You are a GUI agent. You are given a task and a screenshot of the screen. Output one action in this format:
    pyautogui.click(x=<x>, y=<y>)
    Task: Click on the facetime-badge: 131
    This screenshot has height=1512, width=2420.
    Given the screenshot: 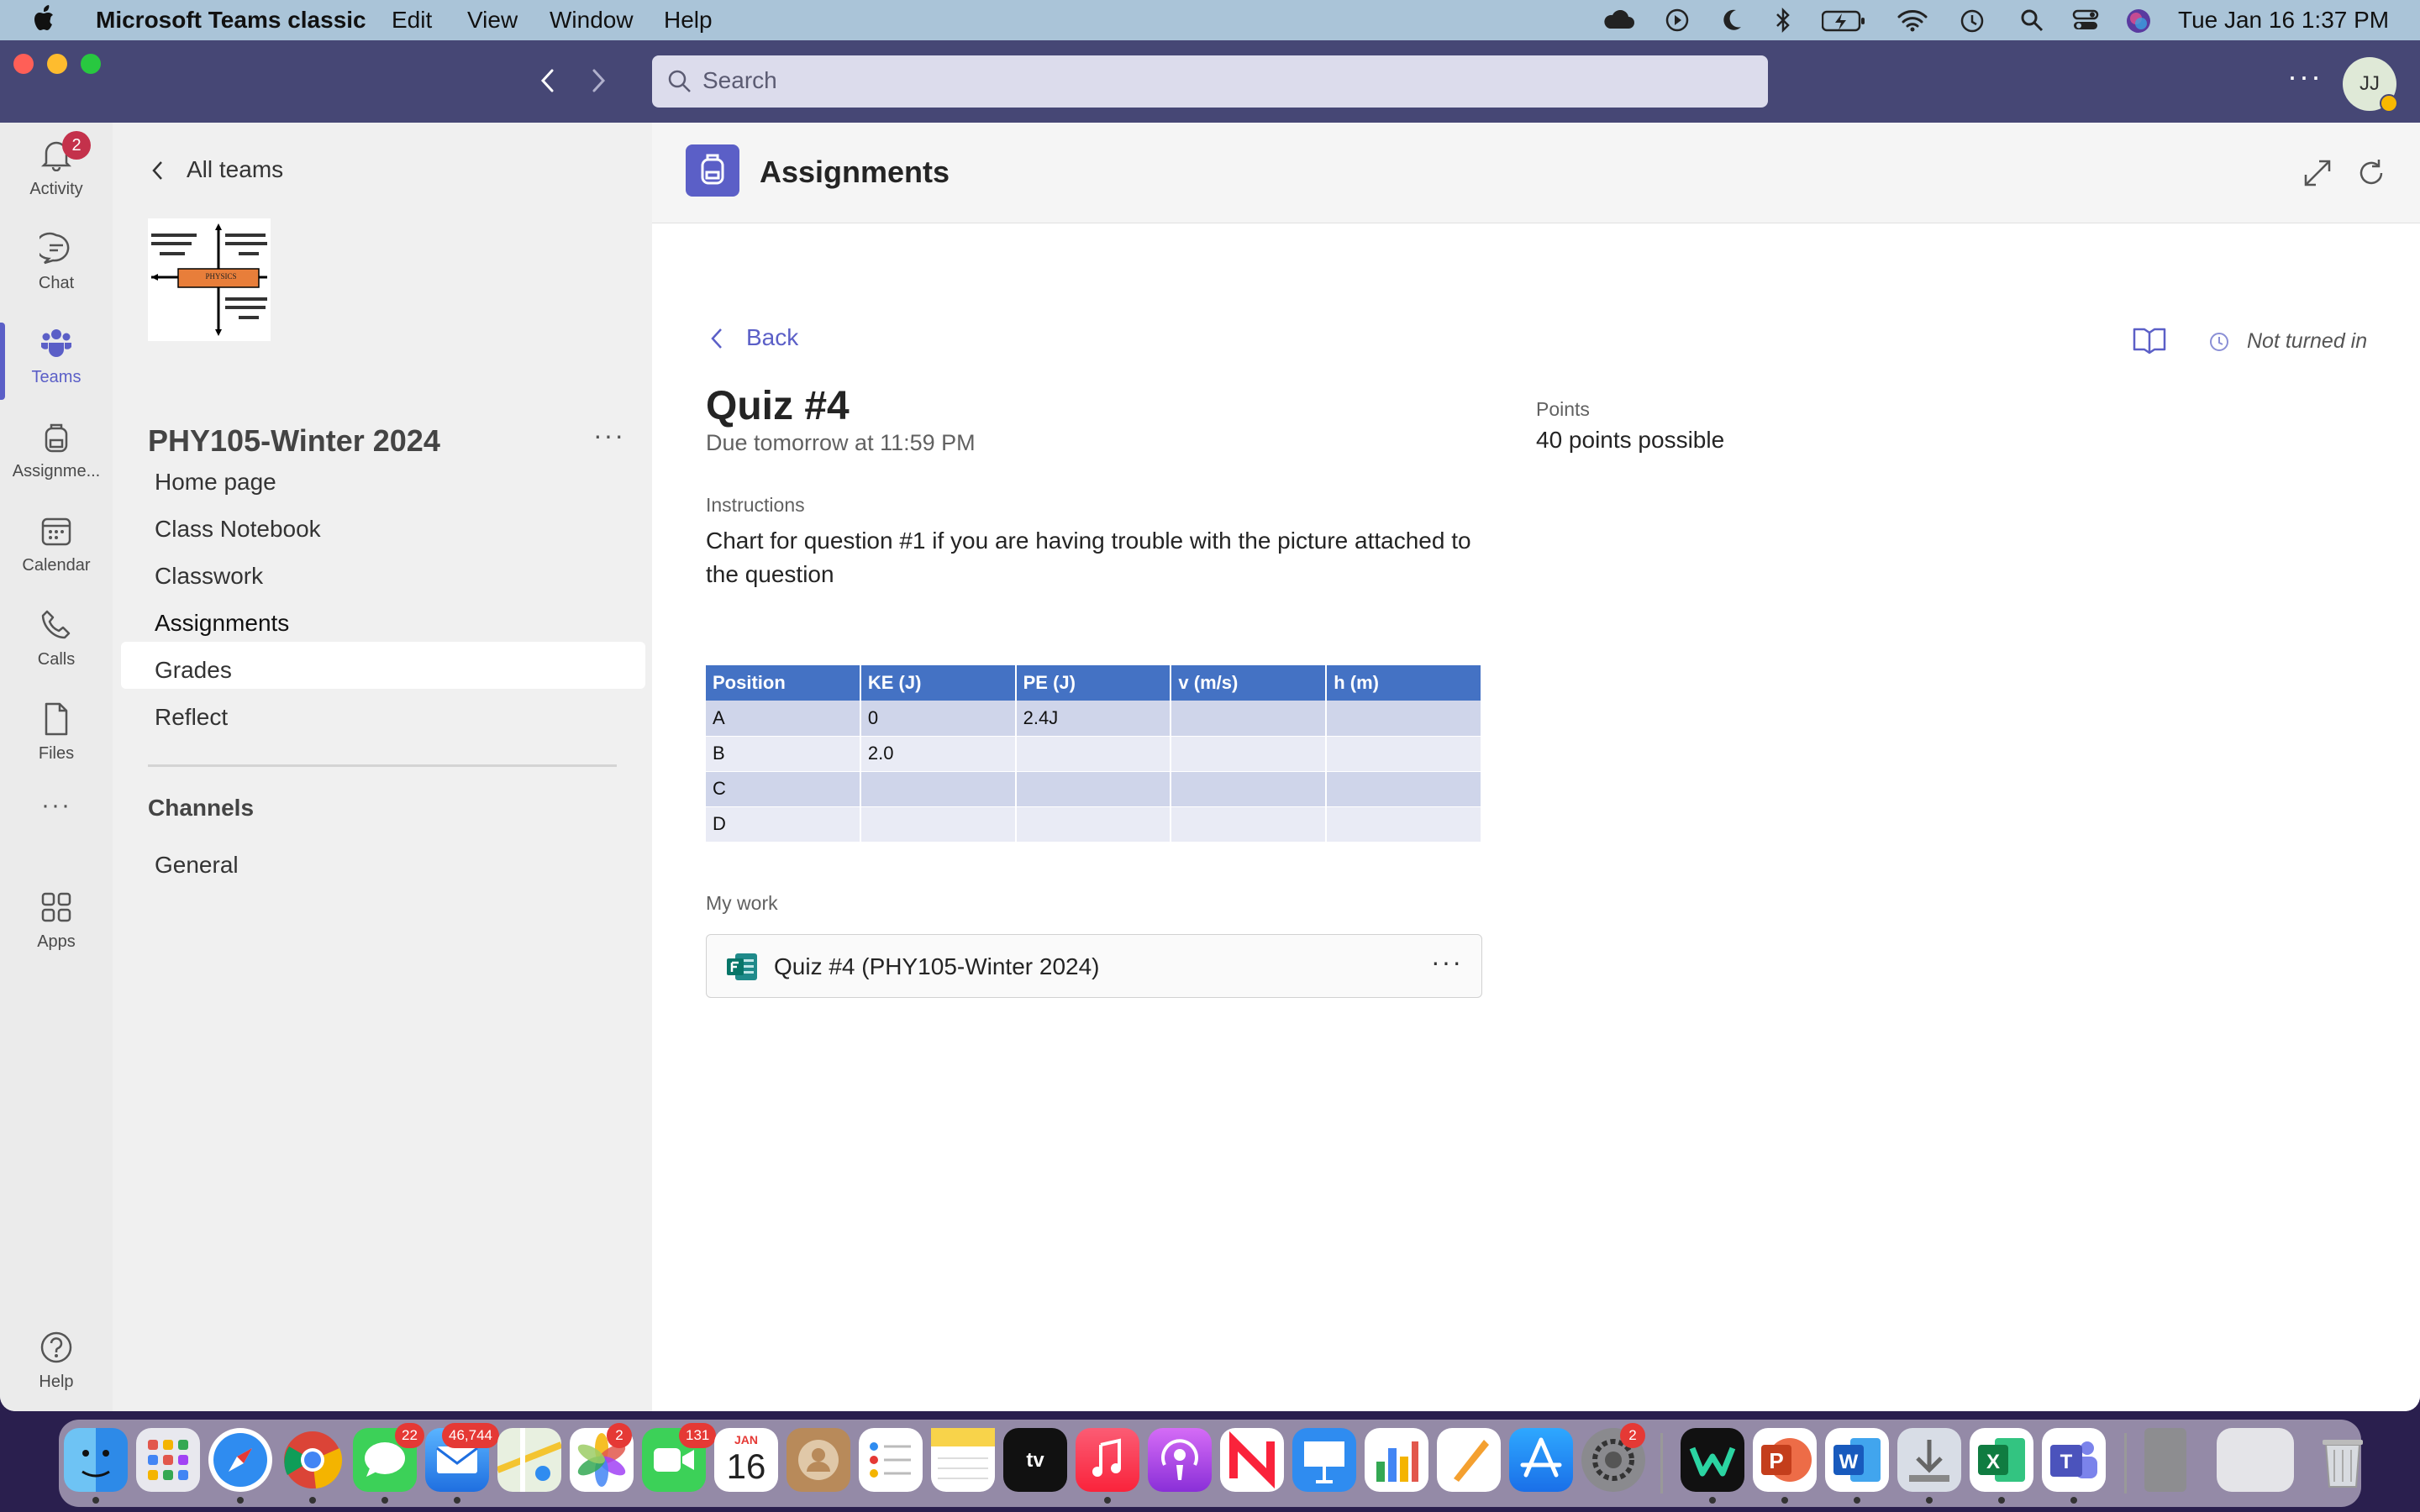 What is the action you would take?
    pyautogui.click(x=698, y=1435)
    